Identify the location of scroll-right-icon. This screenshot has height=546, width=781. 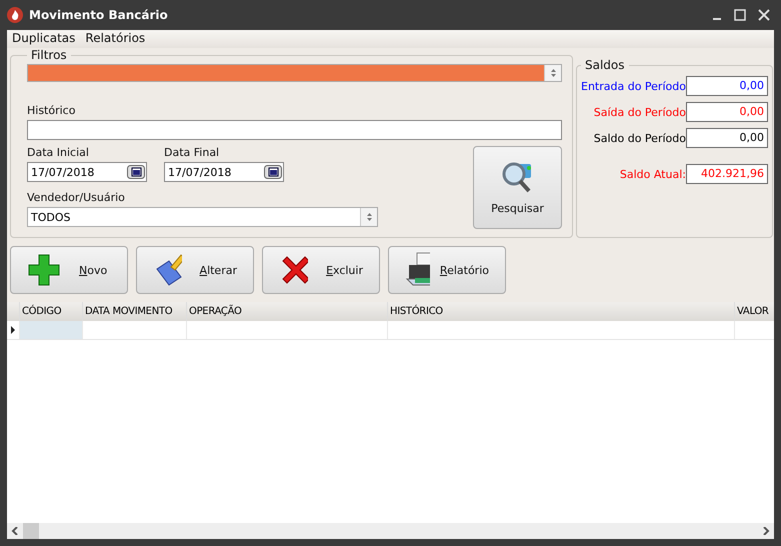
(766, 531).